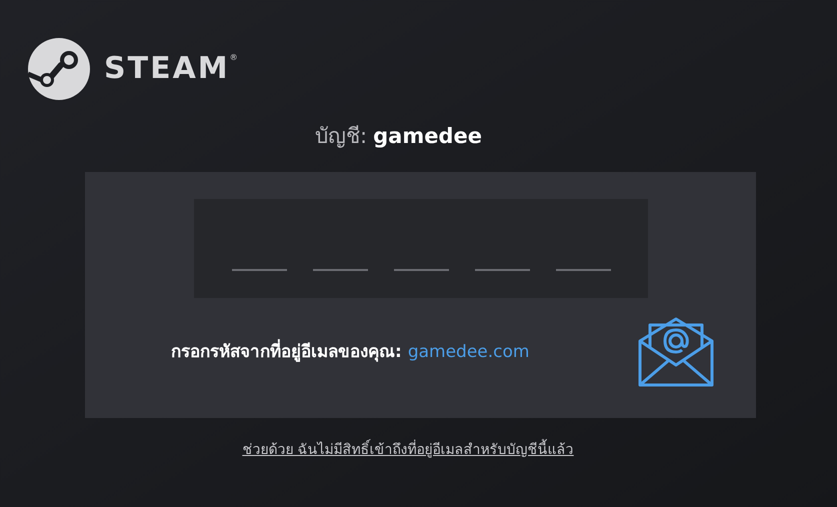  I want to click on help-link: ช่วยด้วย ฉันไม่มีสิทธิ์เข้าถึงที่อยู่อีเมลสำหรับบัญชีนี้แล้ว, so click(408, 450).